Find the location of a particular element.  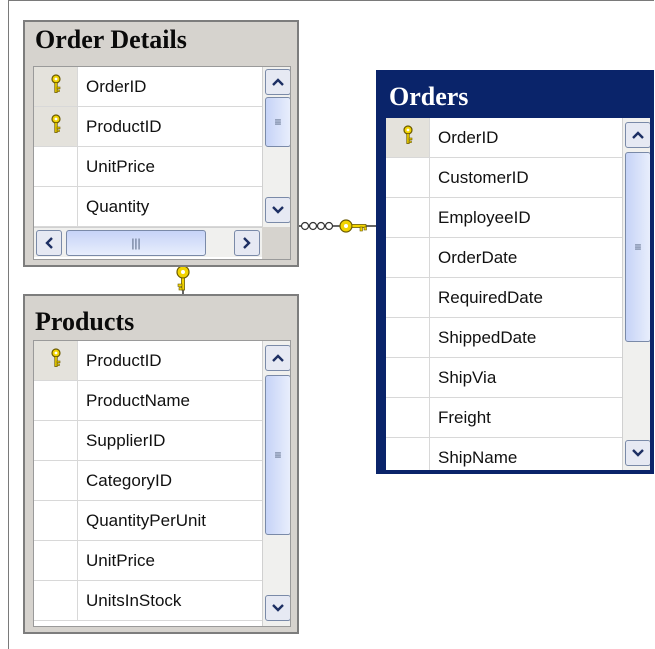

column-name: SupplierID is located at coordinates (126, 440).